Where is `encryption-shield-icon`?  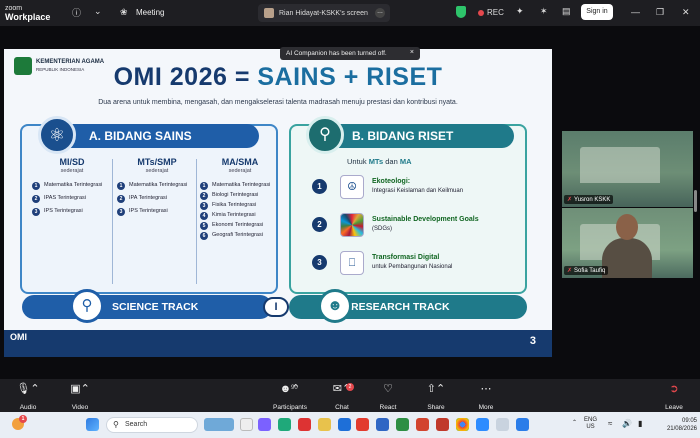
encryption-shield-icon is located at coordinates (461, 12).